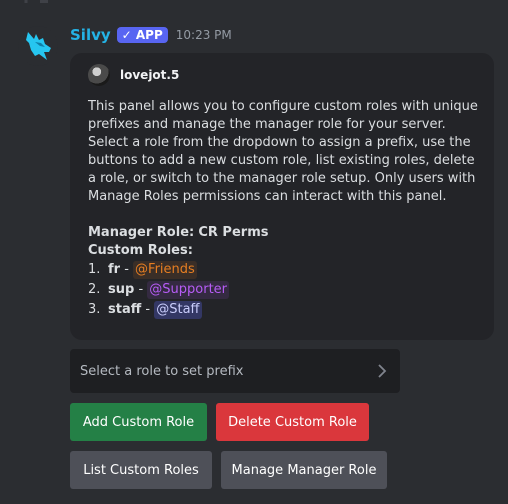  What do you see at coordinates (165, 270) in the screenshot?
I see `role-mention-friends: @Friends` at bounding box center [165, 270].